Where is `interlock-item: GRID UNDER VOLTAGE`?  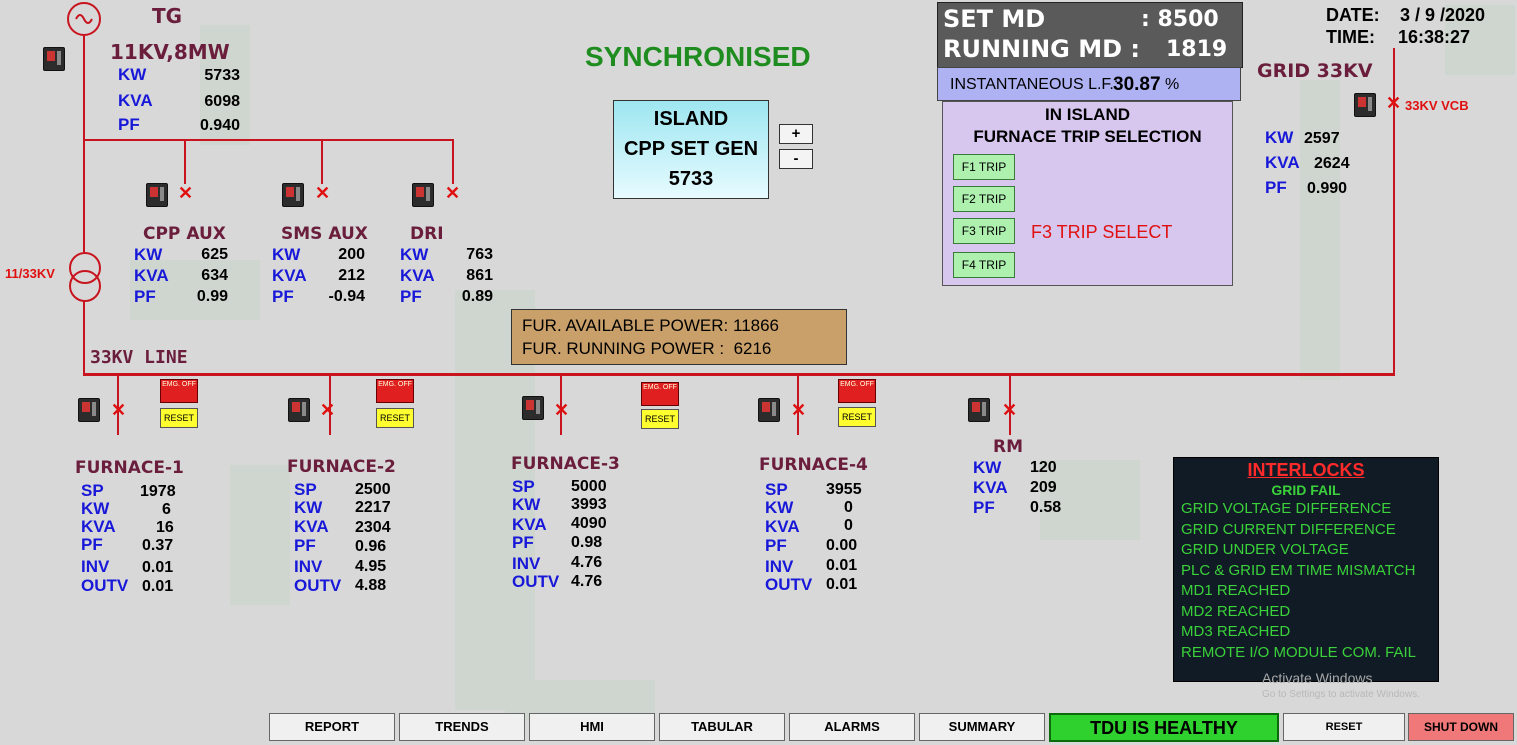 interlock-item: GRID UNDER VOLTAGE is located at coordinates (1265, 549).